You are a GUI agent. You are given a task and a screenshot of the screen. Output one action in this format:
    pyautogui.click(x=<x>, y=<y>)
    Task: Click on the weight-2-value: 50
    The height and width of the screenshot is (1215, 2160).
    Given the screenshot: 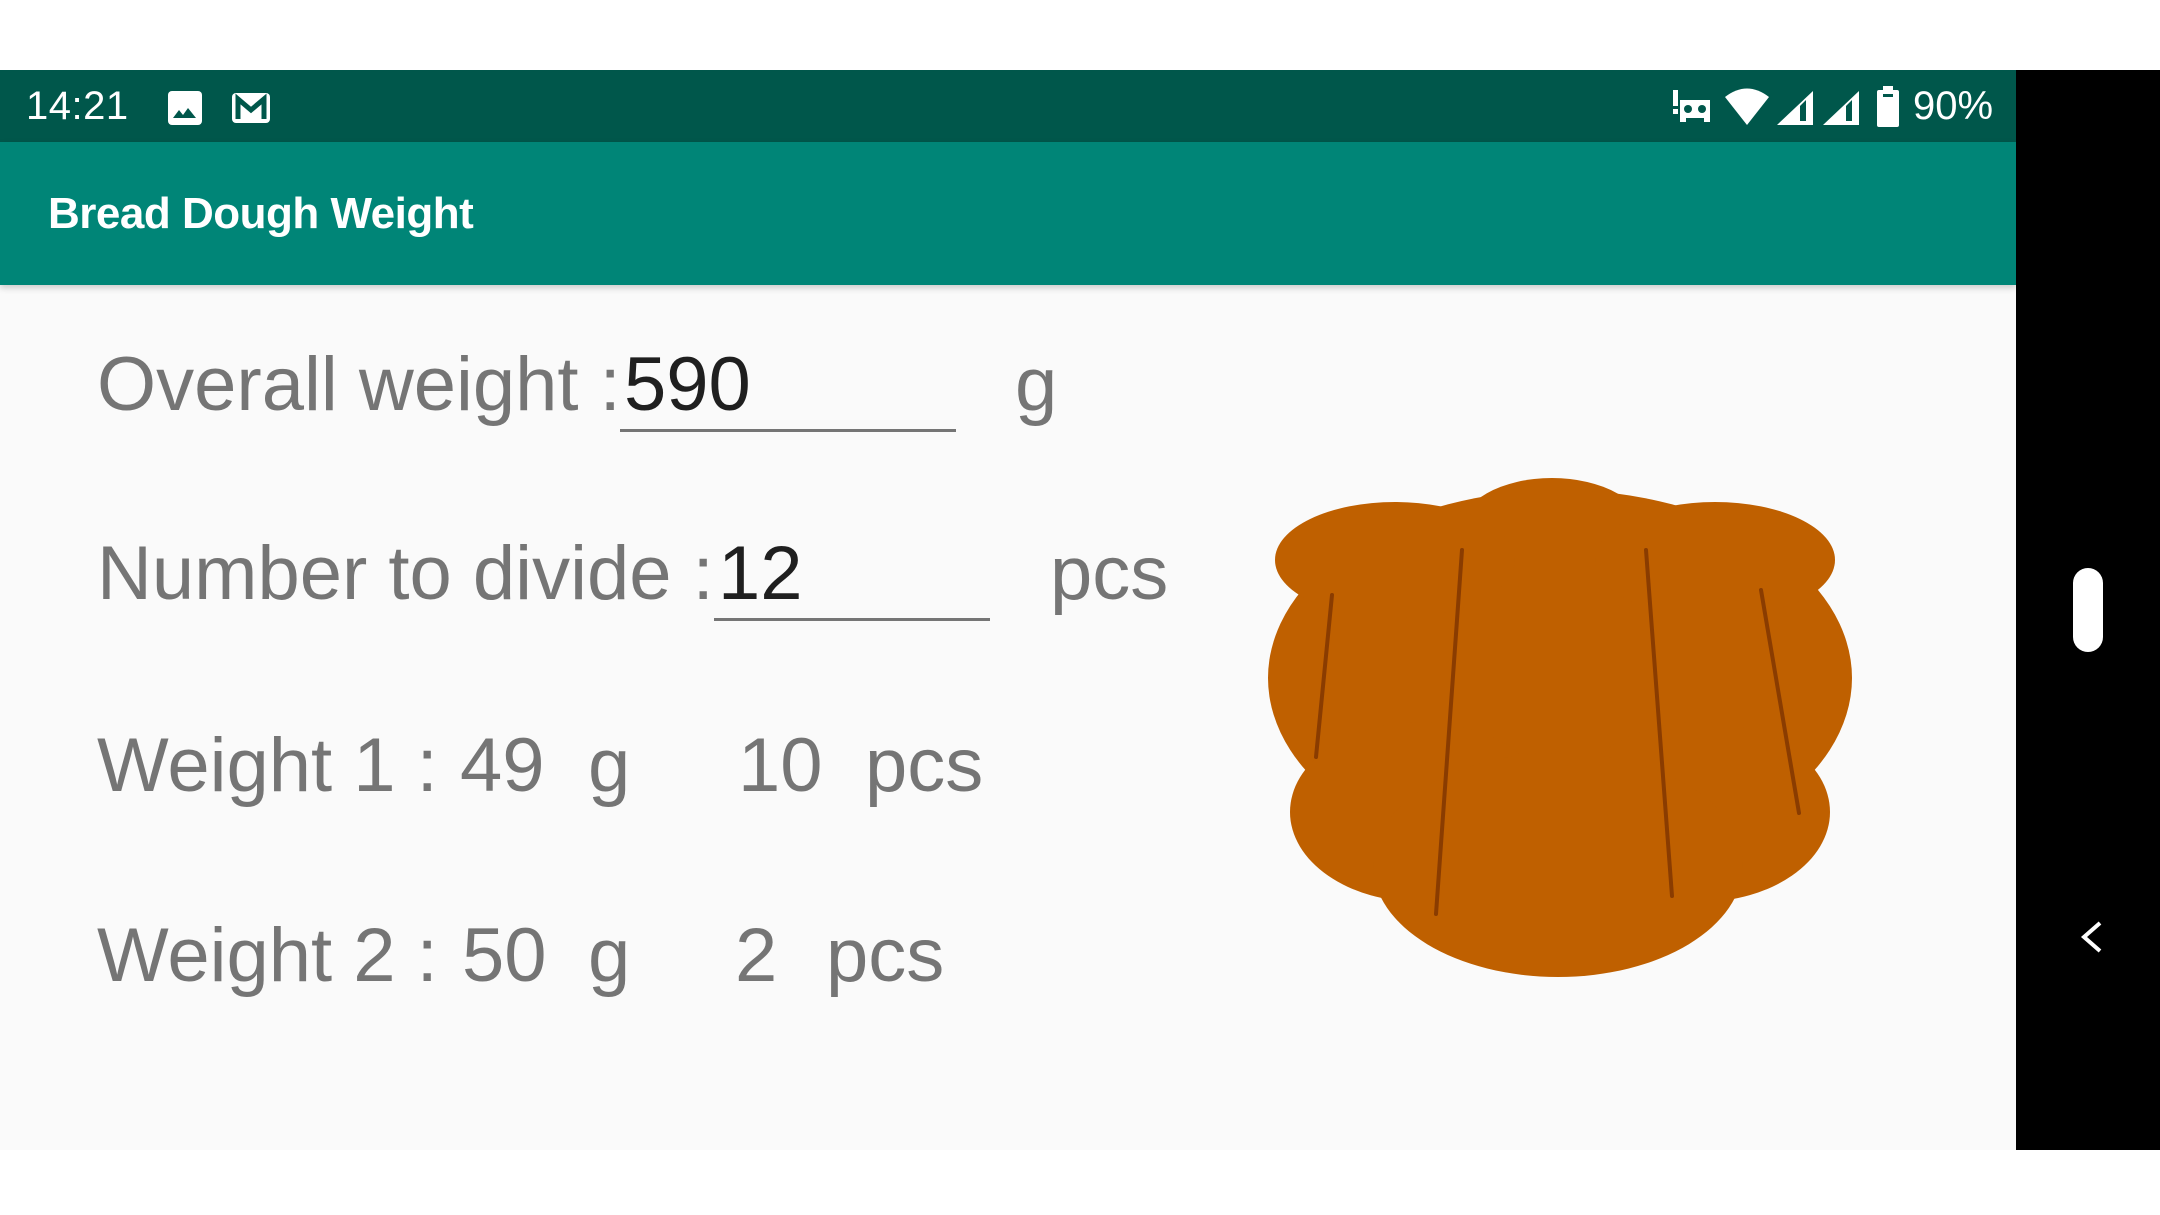 What is the action you would take?
    pyautogui.click(x=504, y=955)
    